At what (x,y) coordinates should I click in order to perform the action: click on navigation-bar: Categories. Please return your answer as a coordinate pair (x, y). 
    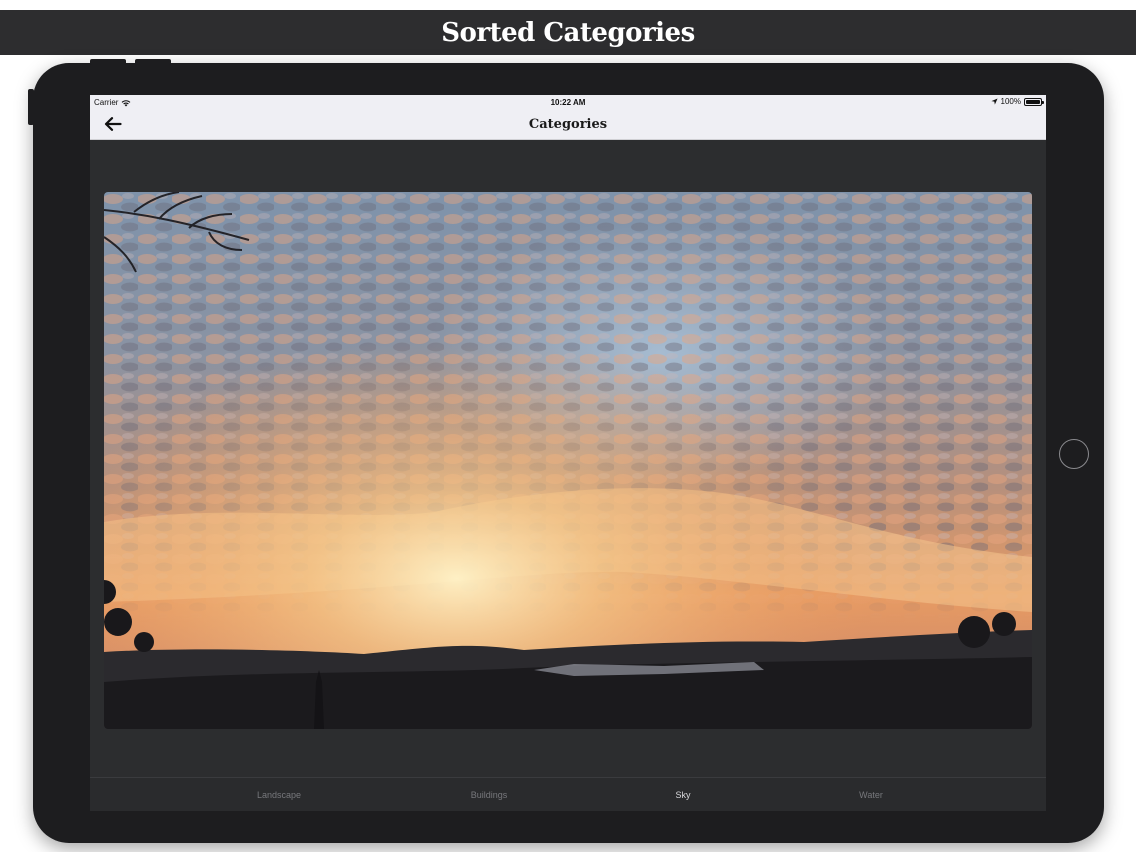
    Looking at the image, I should click on (568, 124).